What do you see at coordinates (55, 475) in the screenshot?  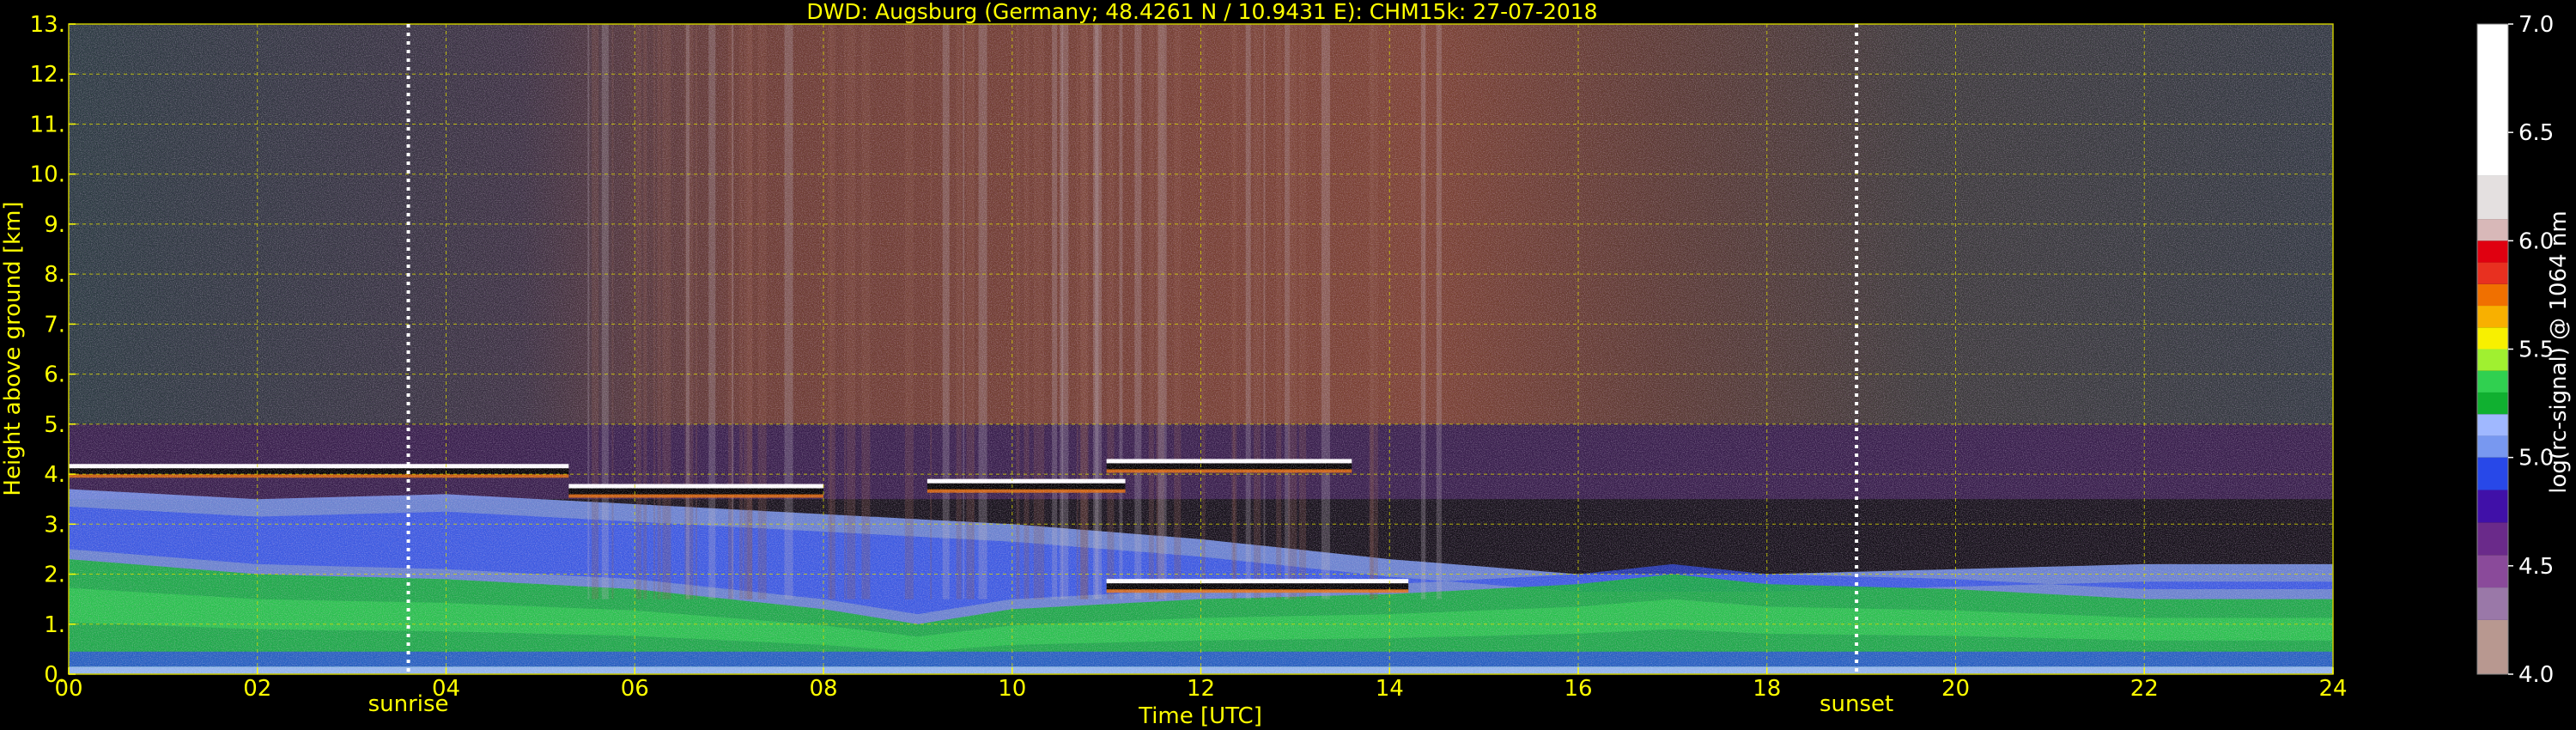 I see `y-tick-label: 4.` at bounding box center [55, 475].